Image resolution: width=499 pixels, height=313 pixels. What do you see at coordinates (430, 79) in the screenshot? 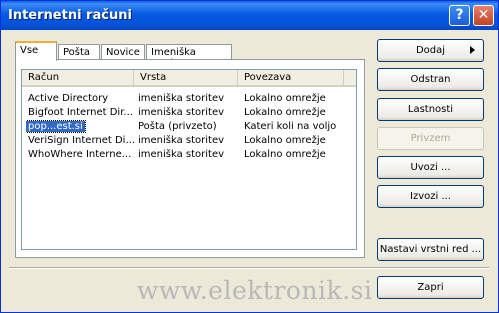
I see `remove-button: Odstran` at bounding box center [430, 79].